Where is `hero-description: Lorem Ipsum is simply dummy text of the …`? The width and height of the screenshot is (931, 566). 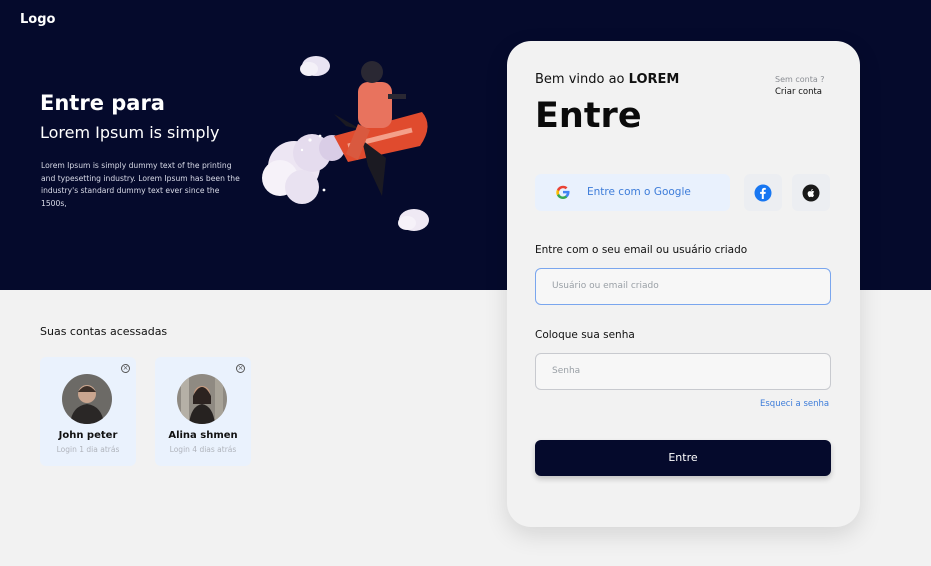
hero-description: Lorem Ipsum is simply dummy text of the … is located at coordinates (140, 184).